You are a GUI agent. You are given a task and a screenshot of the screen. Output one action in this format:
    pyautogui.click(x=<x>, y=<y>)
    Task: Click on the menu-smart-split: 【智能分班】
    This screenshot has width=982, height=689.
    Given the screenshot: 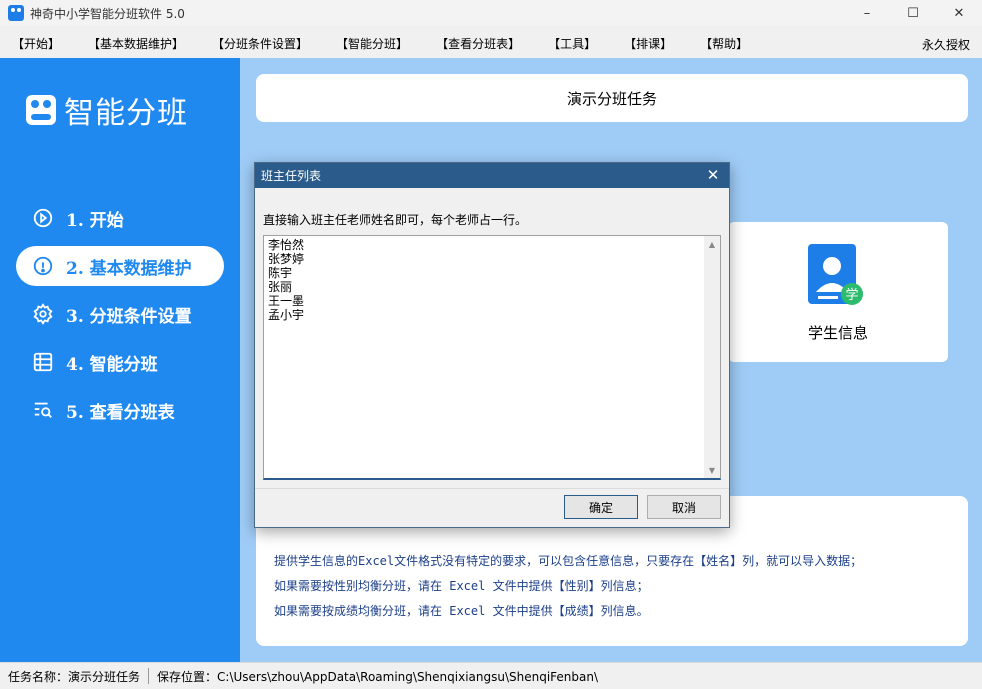 What is the action you would take?
    pyautogui.click(x=372, y=43)
    